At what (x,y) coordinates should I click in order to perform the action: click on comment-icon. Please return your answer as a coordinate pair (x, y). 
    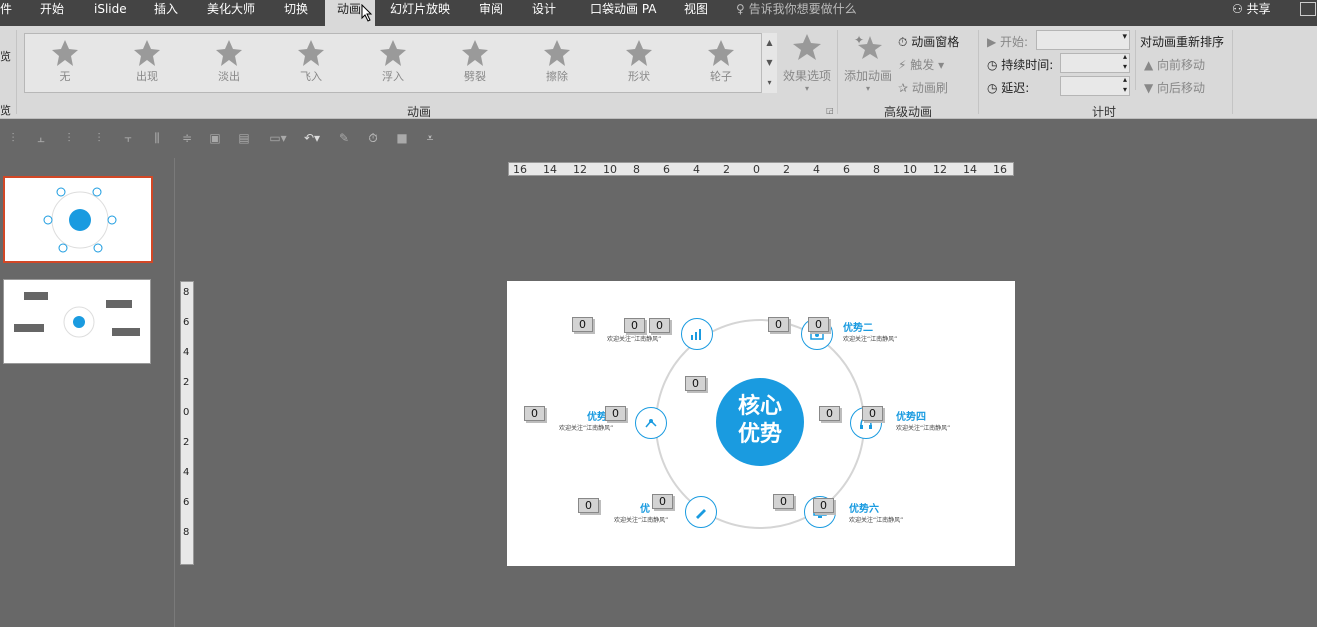
    Looking at the image, I should click on (1308, 9).